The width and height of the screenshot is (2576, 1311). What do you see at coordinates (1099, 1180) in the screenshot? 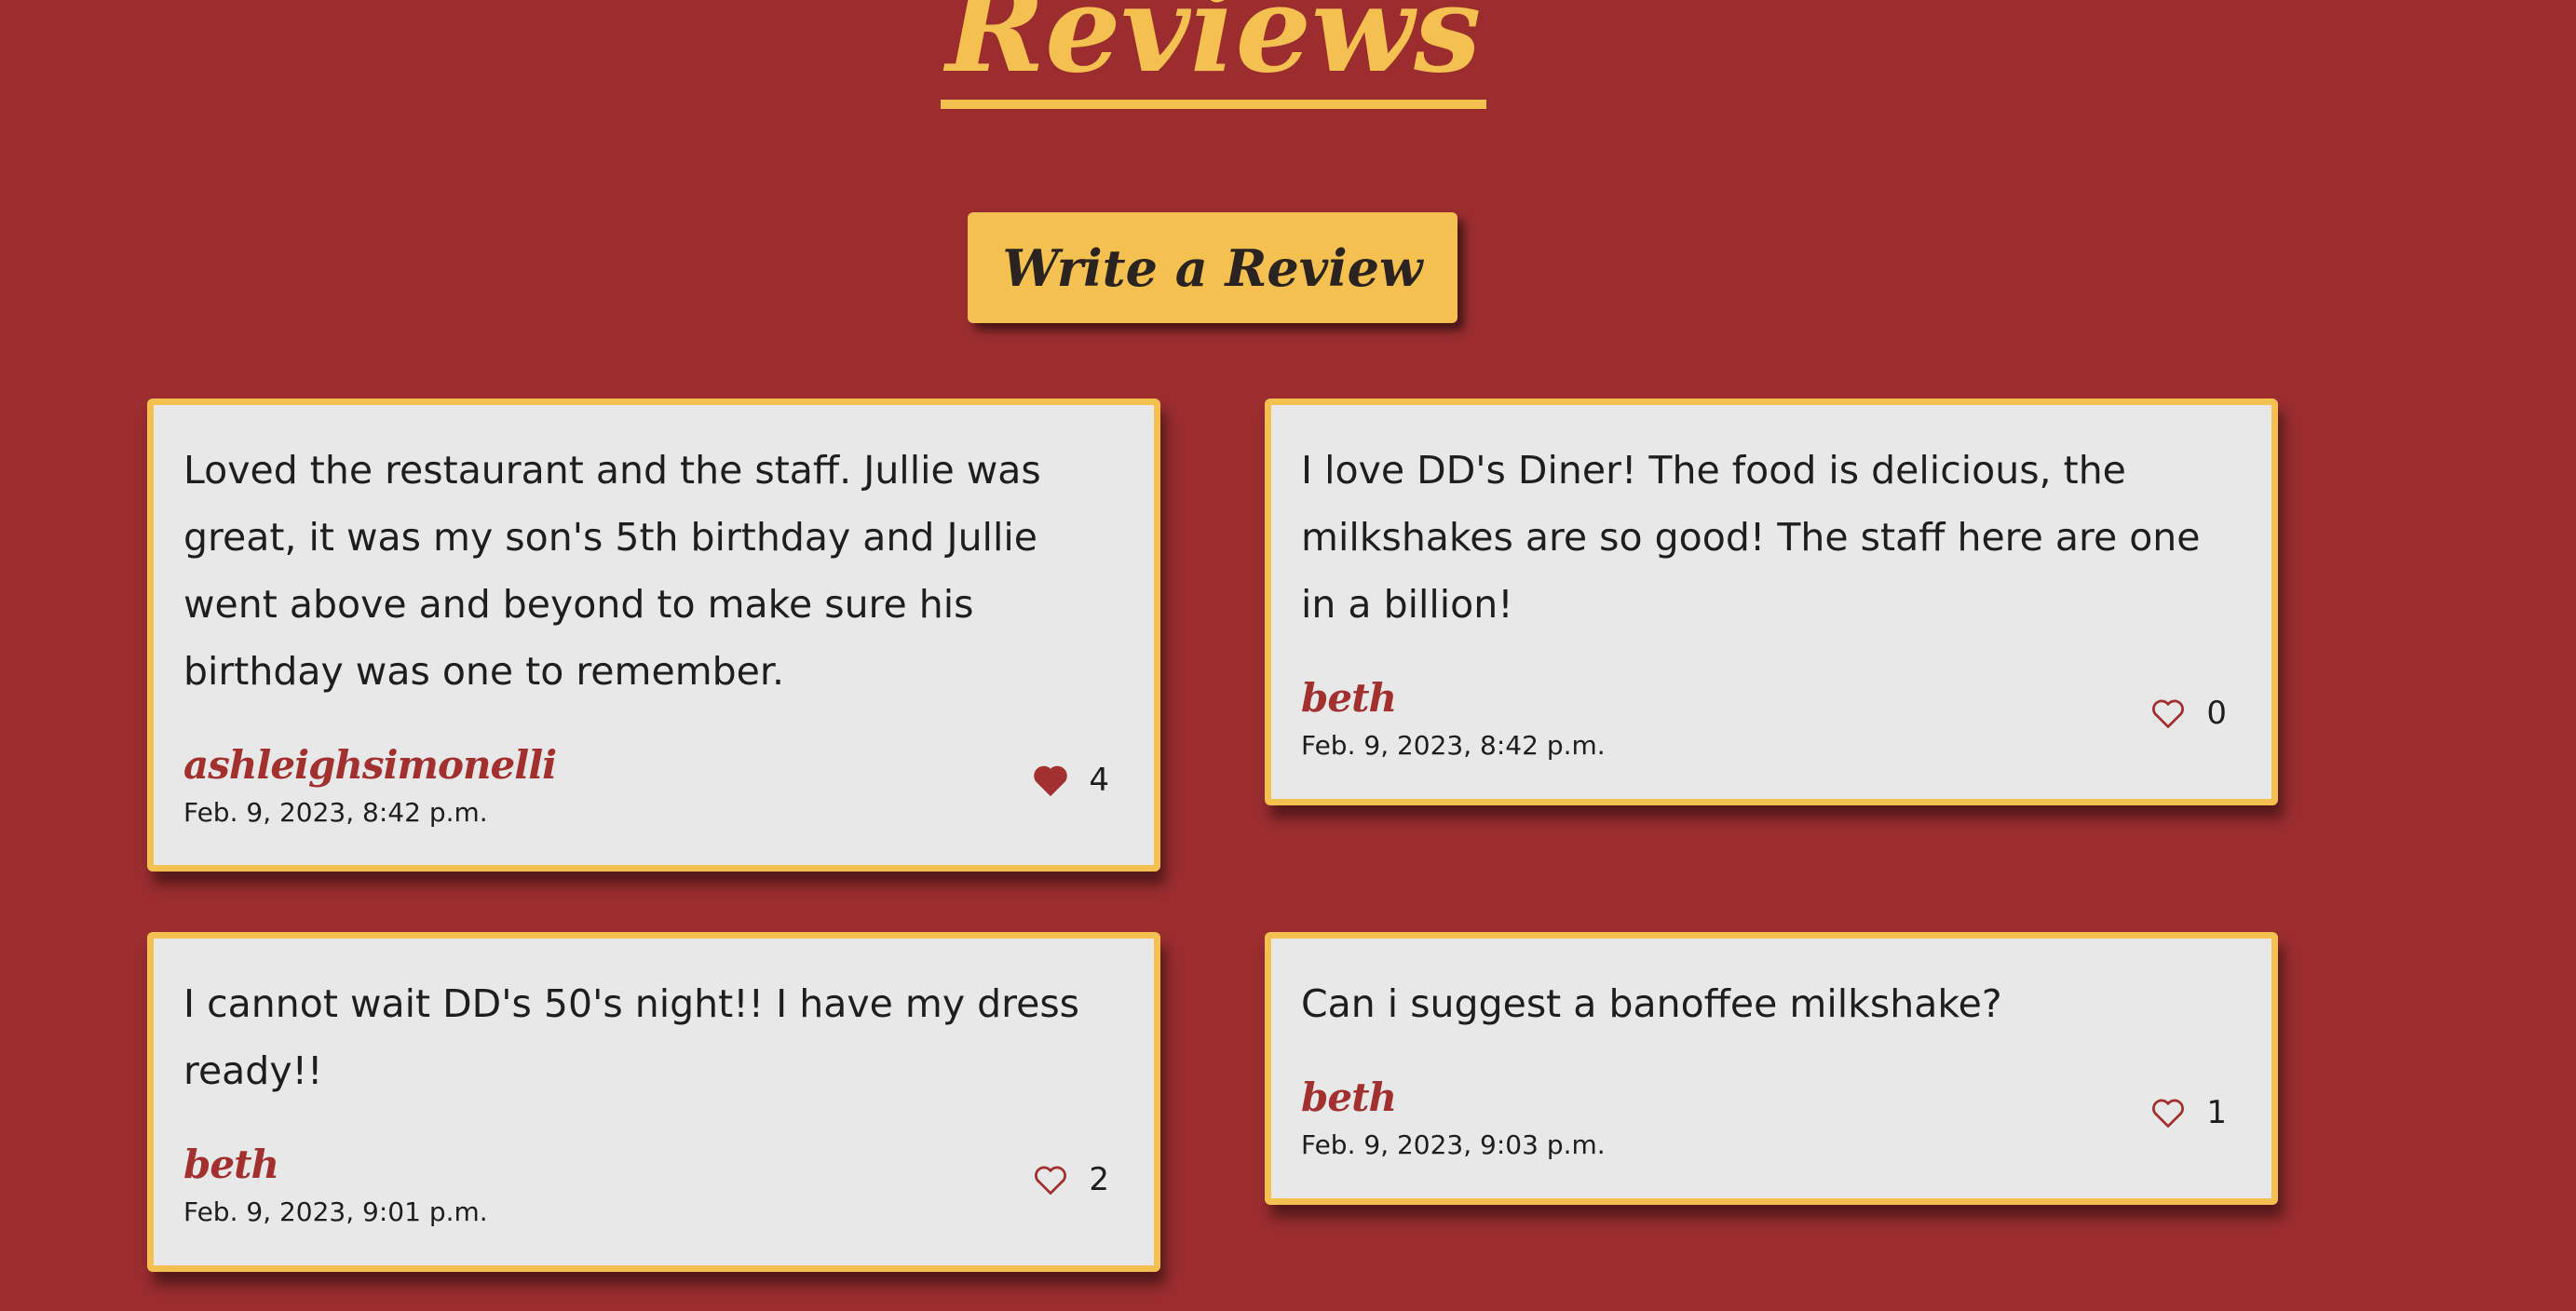
I see `like-count: 2` at bounding box center [1099, 1180].